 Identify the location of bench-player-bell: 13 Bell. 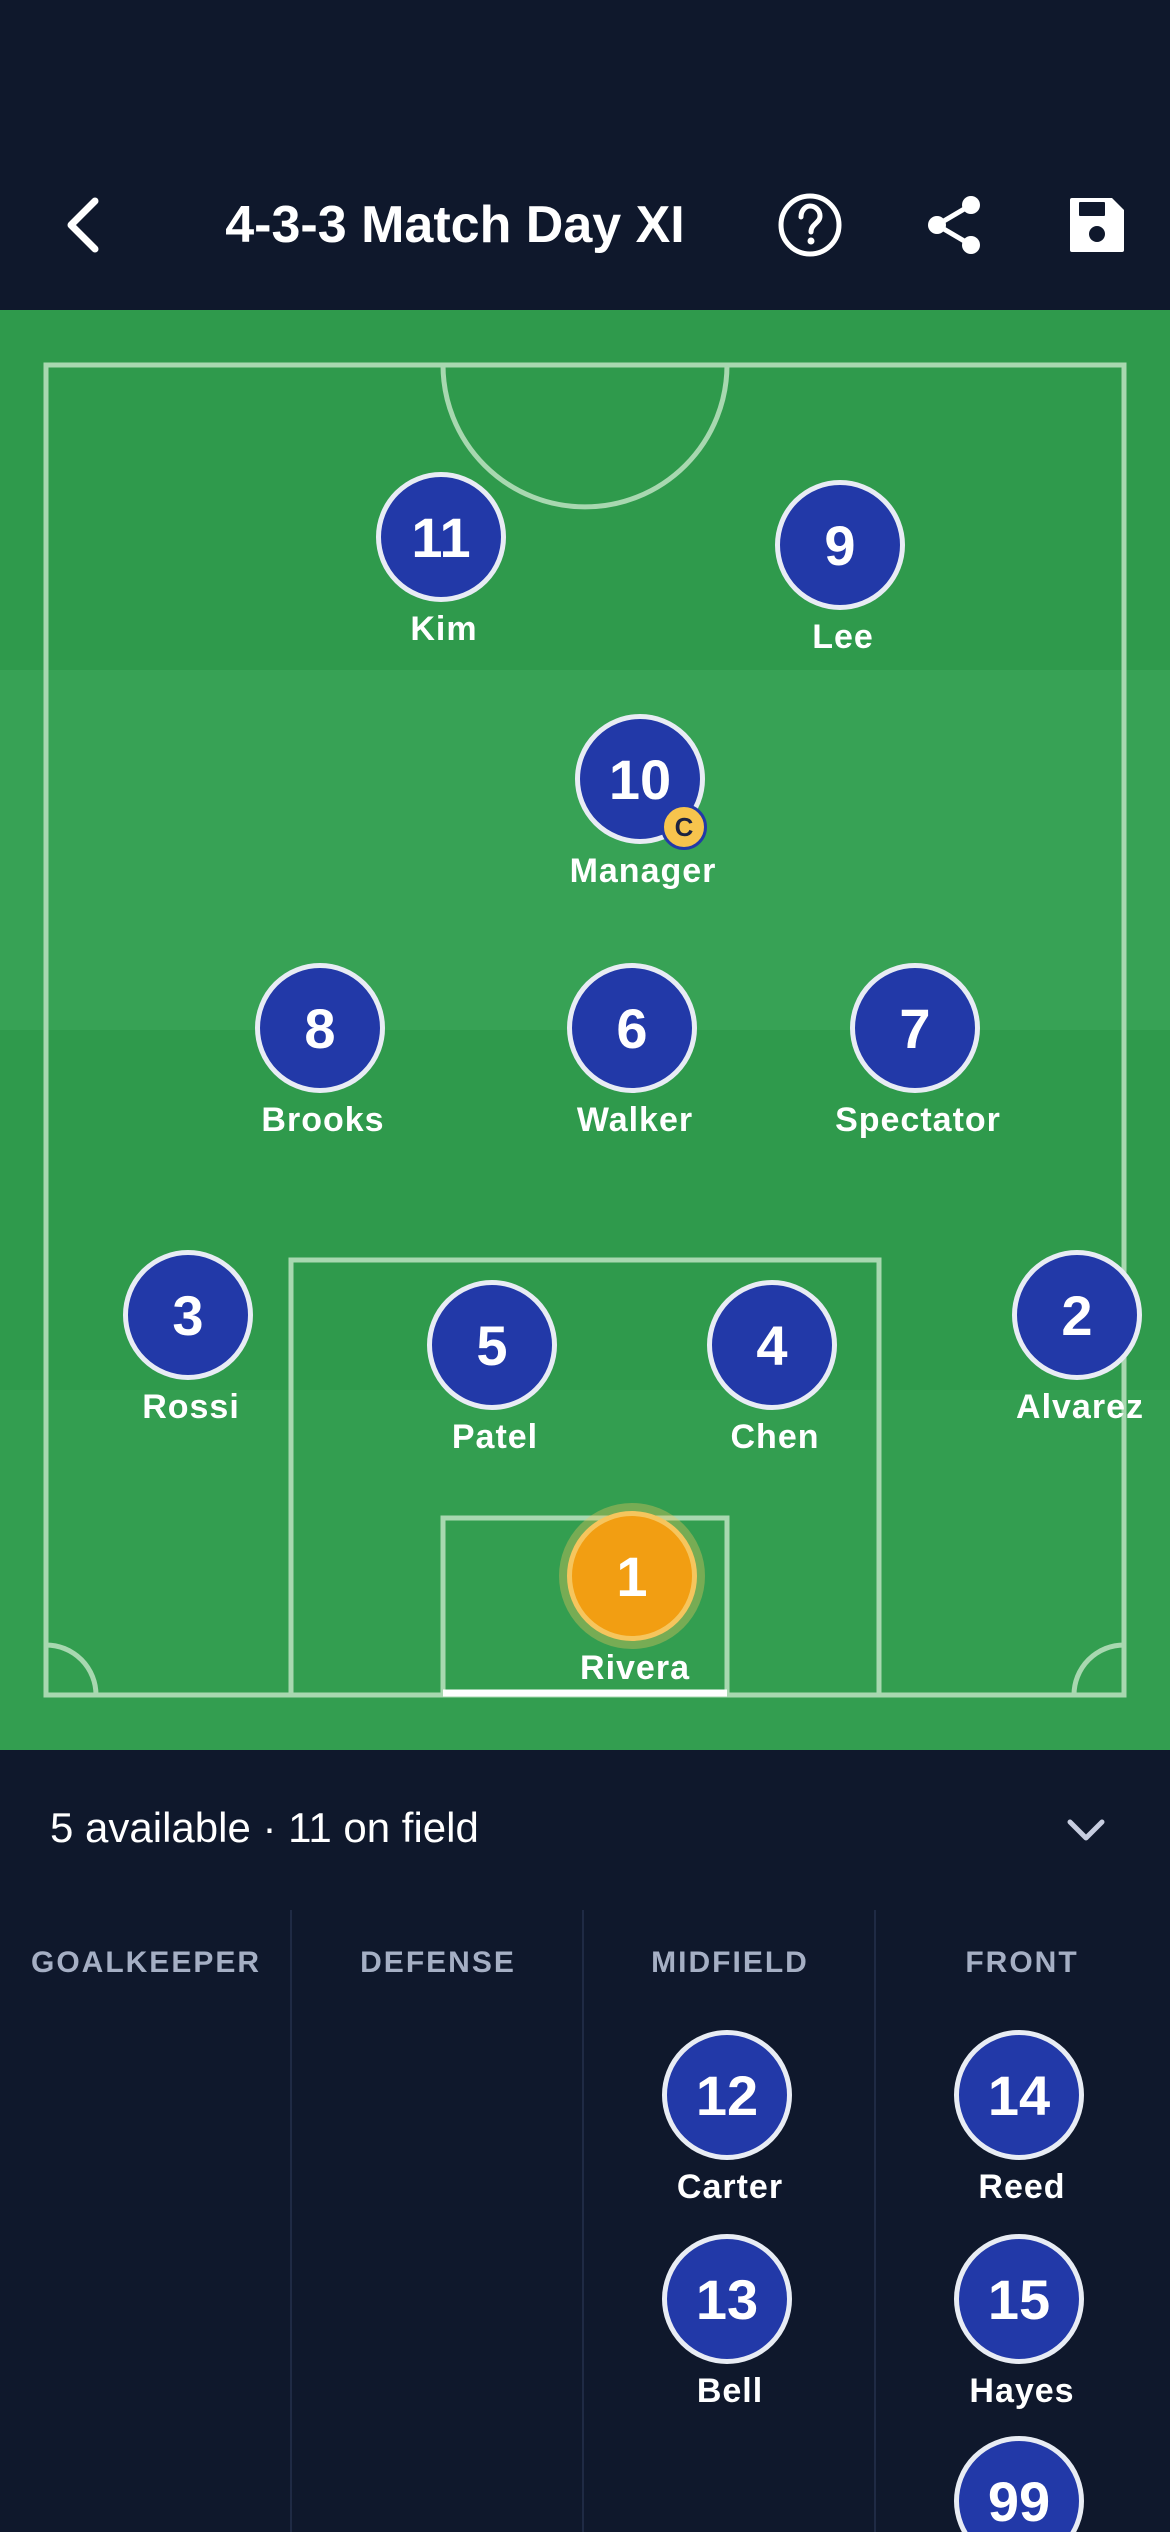
(730, 2334).